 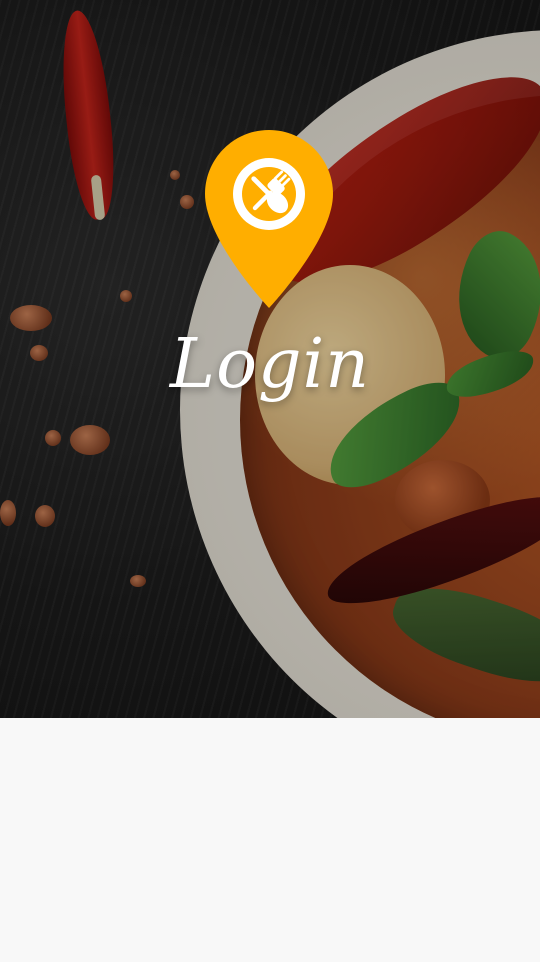 What do you see at coordinates (270, 364) in the screenshot?
I see `page-title: Login` at bounding box center [270, 364].